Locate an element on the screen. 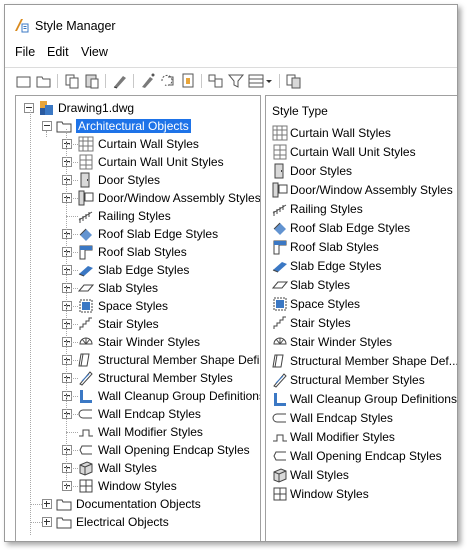  funnel-icon is located at coordinates (236, 81).